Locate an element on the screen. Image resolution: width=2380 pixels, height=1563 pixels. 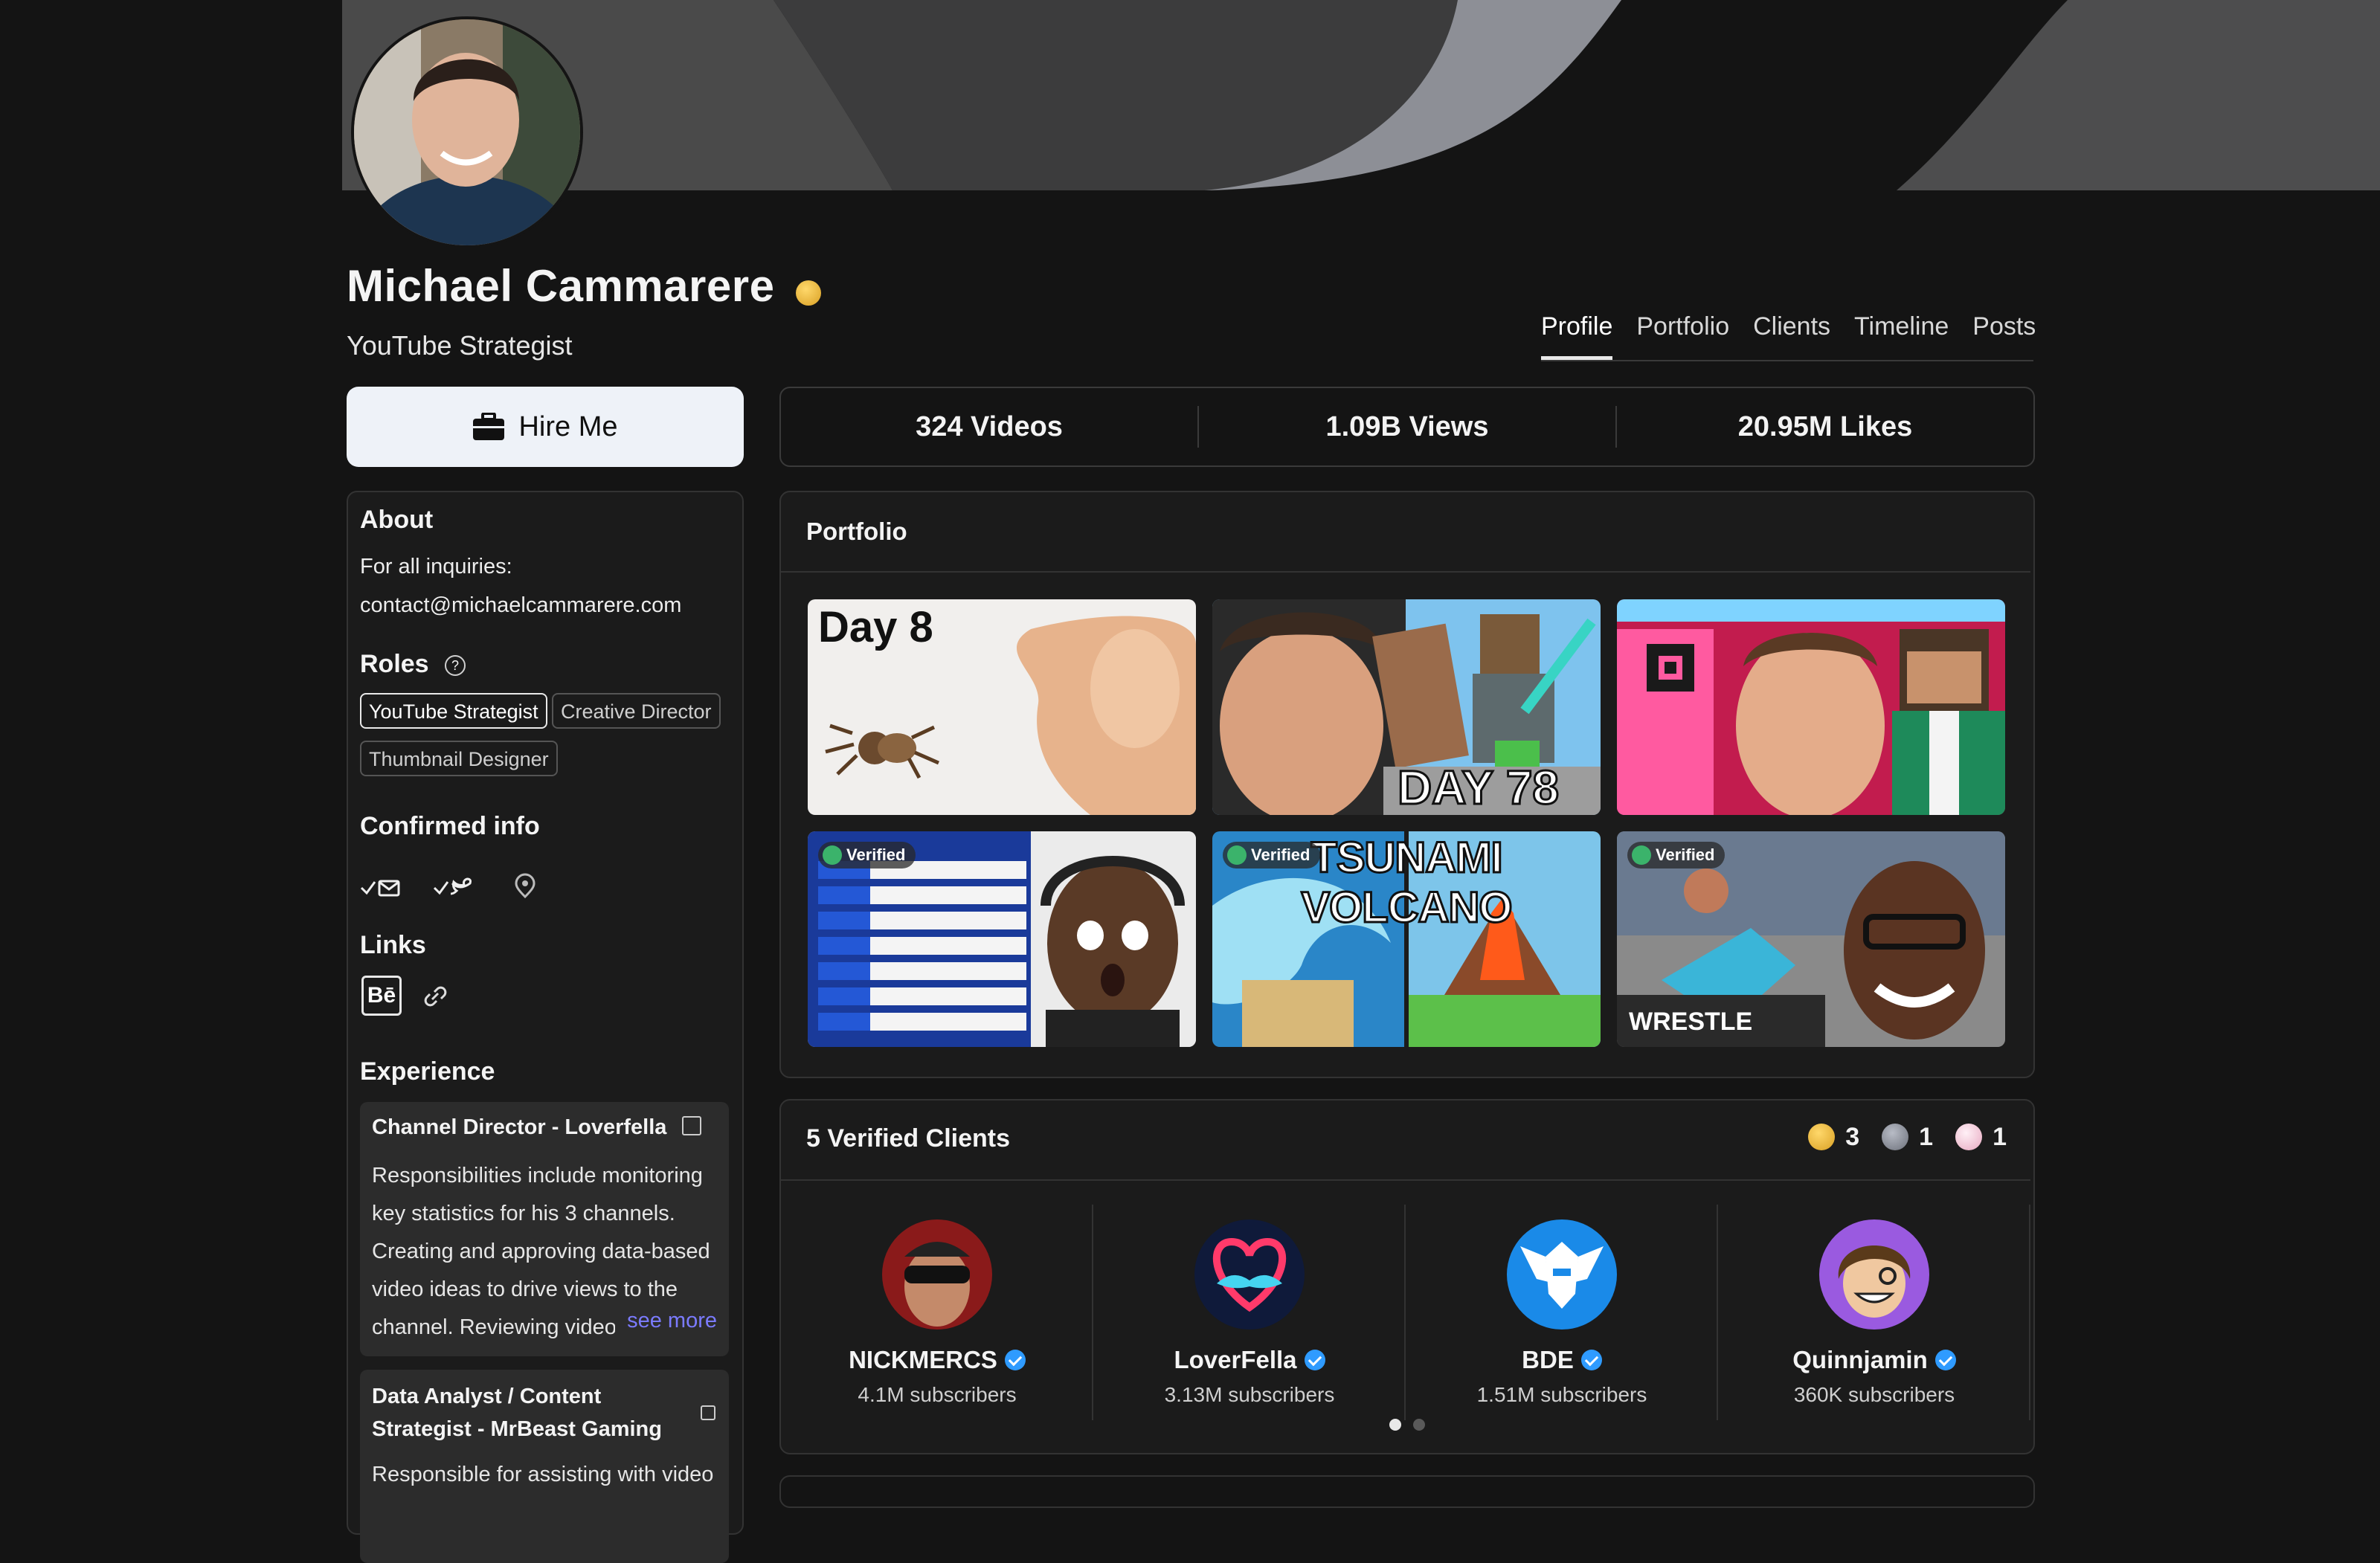
client-subscribers: 1.51M subscribers is located at coordinates (1562, 1394).